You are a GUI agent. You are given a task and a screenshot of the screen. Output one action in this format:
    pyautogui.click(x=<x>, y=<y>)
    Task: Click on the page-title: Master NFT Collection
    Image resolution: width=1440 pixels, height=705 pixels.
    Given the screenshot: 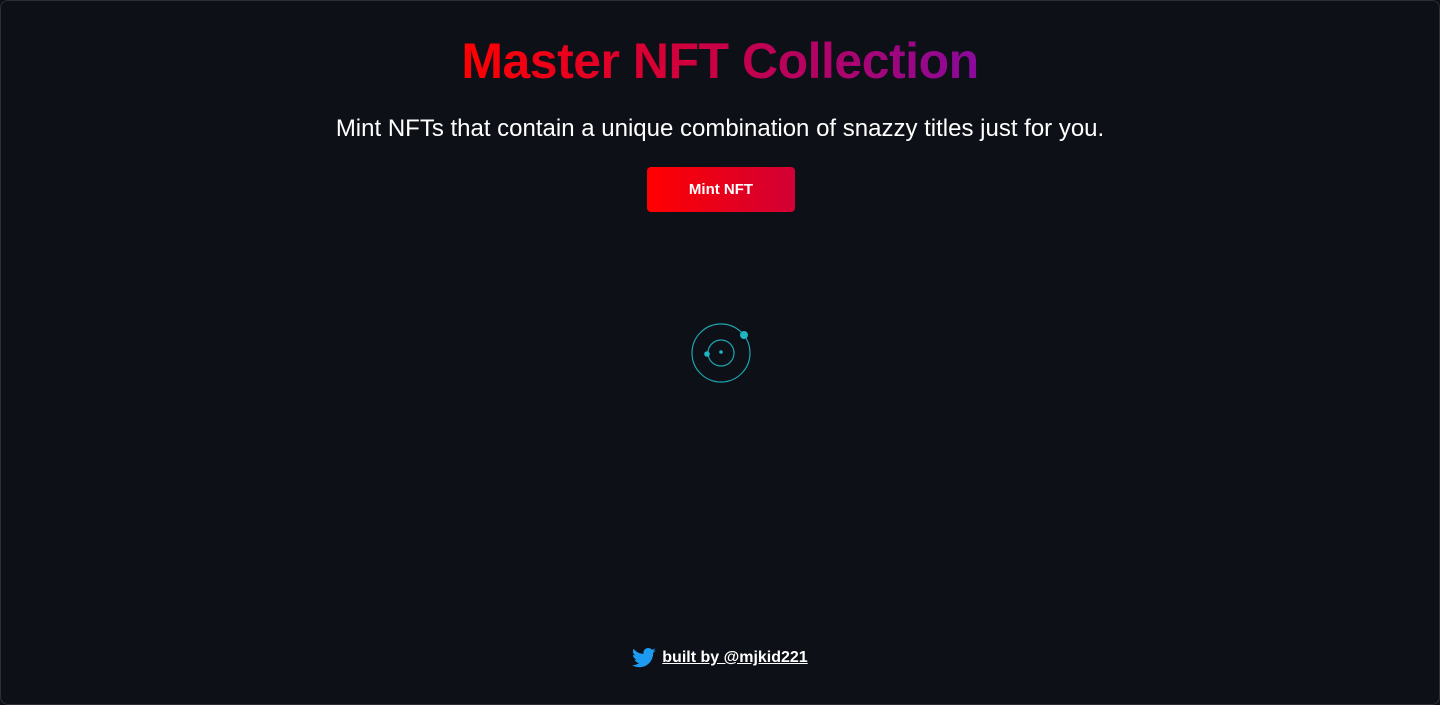 What is the action you would take?
    pyautogui.click(x=720, y=61)
    